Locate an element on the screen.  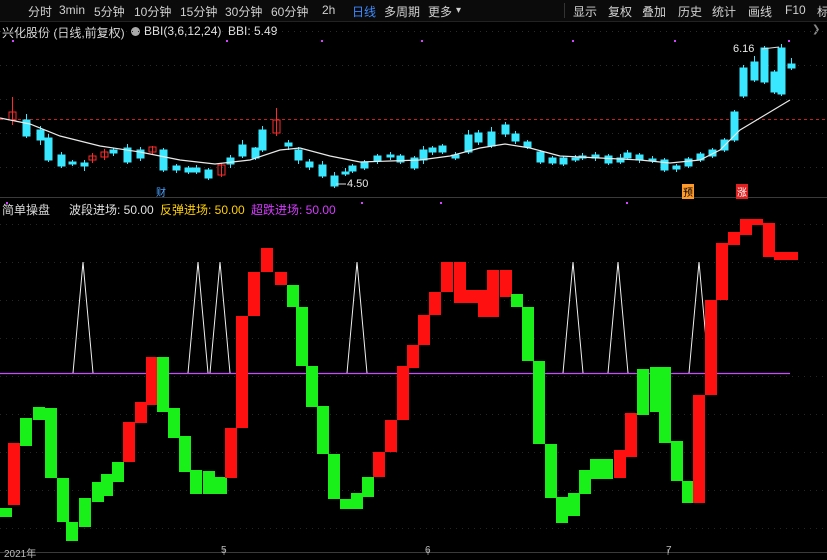
limit-up-marker: 涨 is located at coordinates (742, 191).